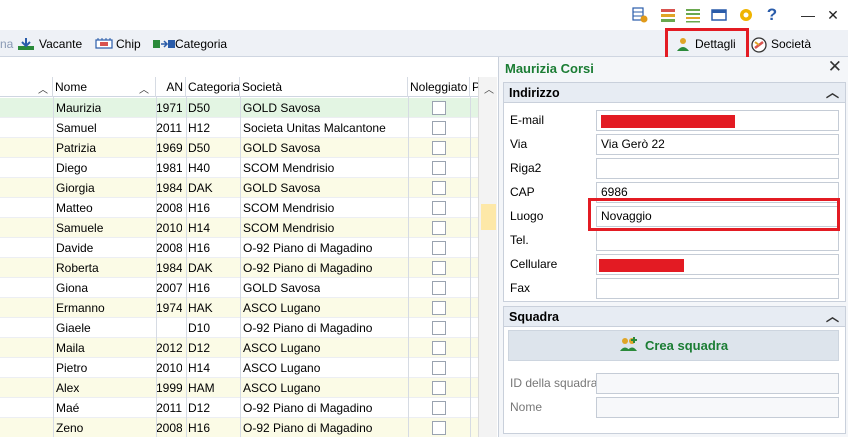 The image size is (848, 437). What do you see at coordinates (239, 128) in the screenshot?
I see `table-row: Samuel 2011 H12 Societa Unitas Malcantone` at bounding box center [239, 128].